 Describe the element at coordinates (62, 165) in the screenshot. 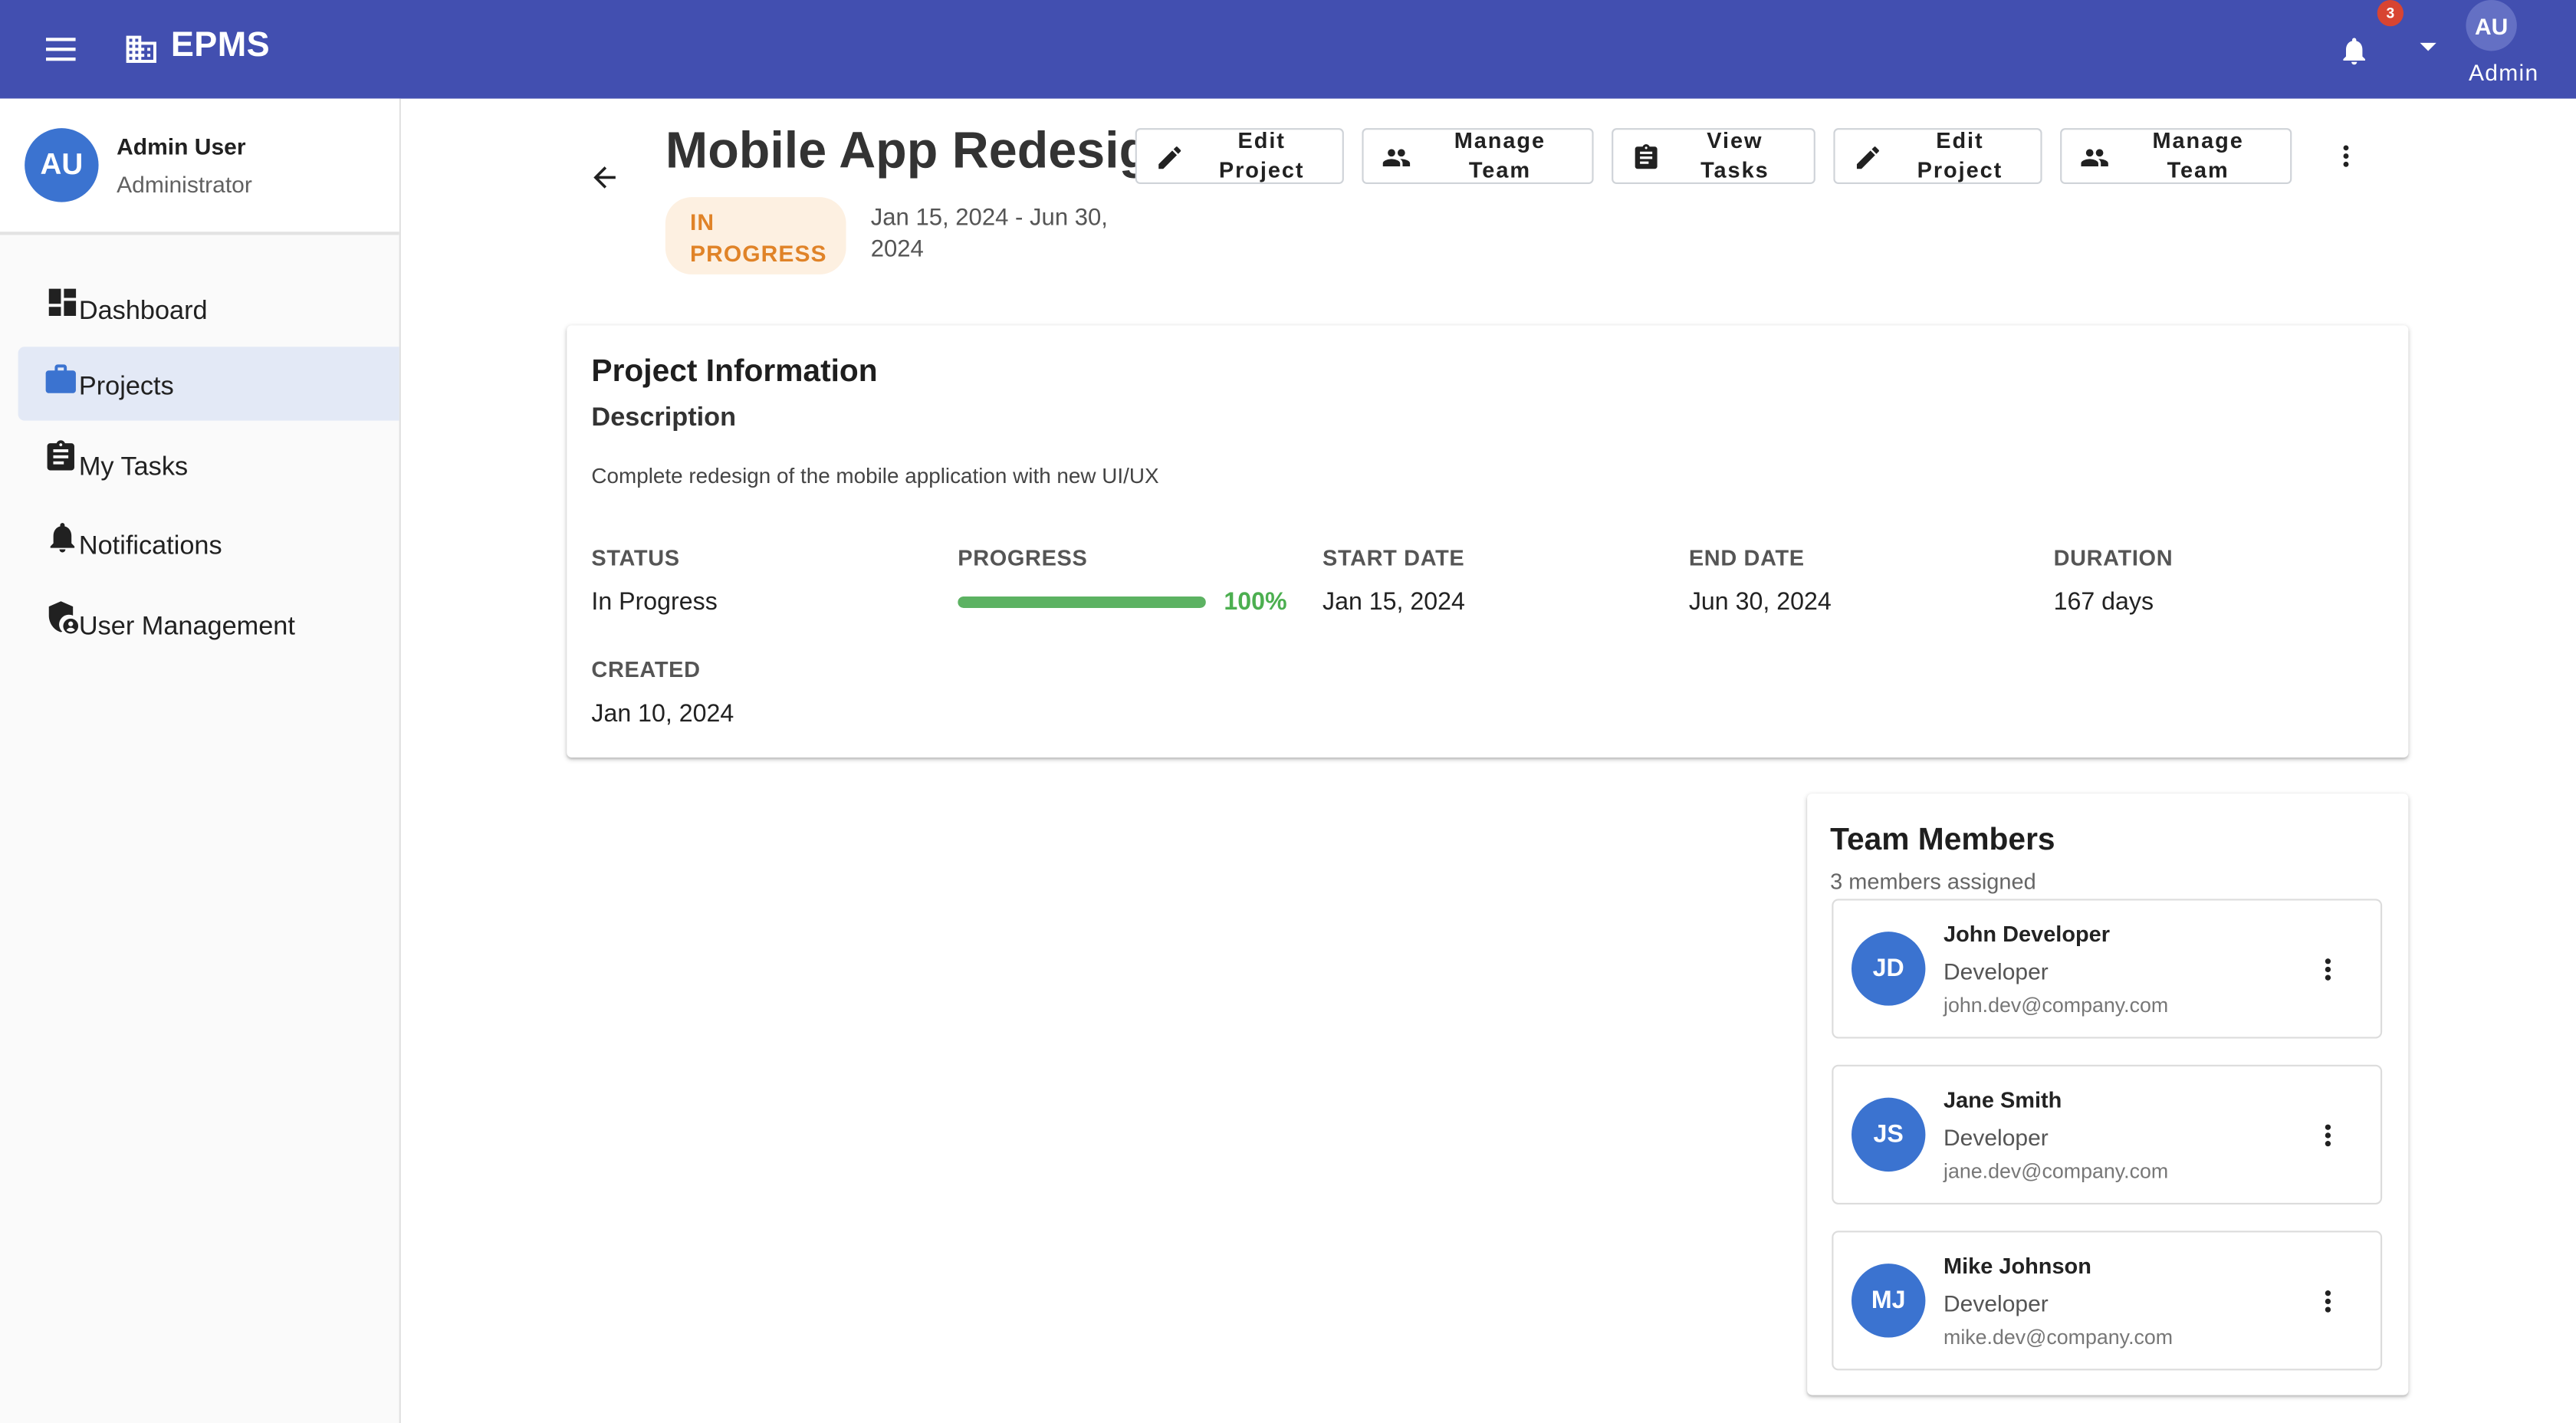

I see `avatar: AU` at that location.